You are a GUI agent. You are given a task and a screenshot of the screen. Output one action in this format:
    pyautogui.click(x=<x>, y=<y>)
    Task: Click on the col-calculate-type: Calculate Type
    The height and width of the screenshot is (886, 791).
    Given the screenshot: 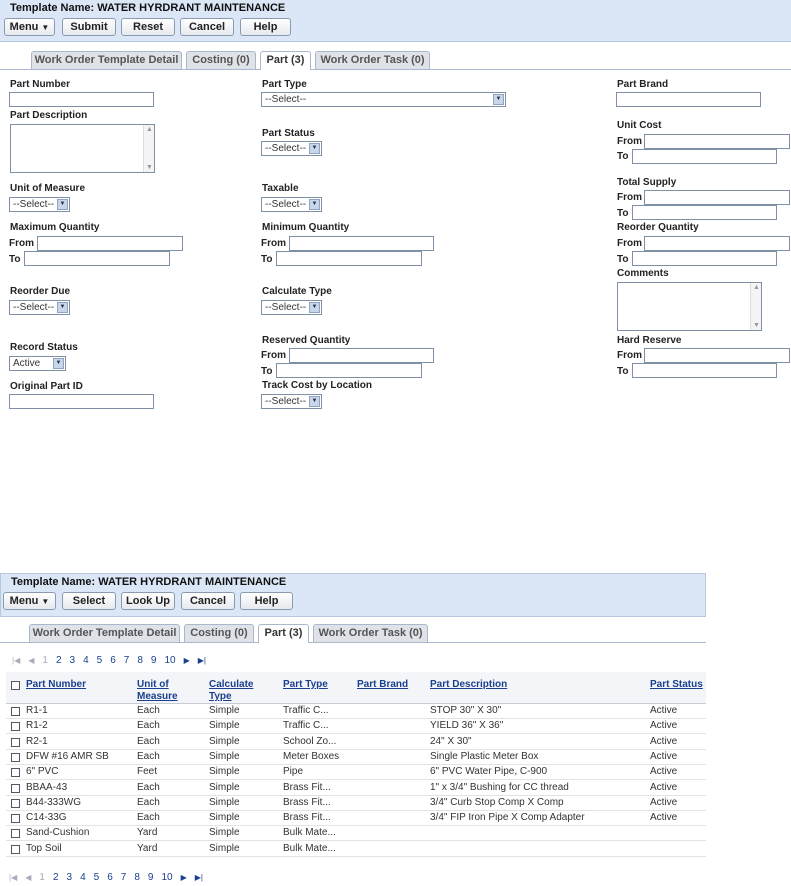 What is the action you would take?
    pyautogui.click(x=234, y=691)
    